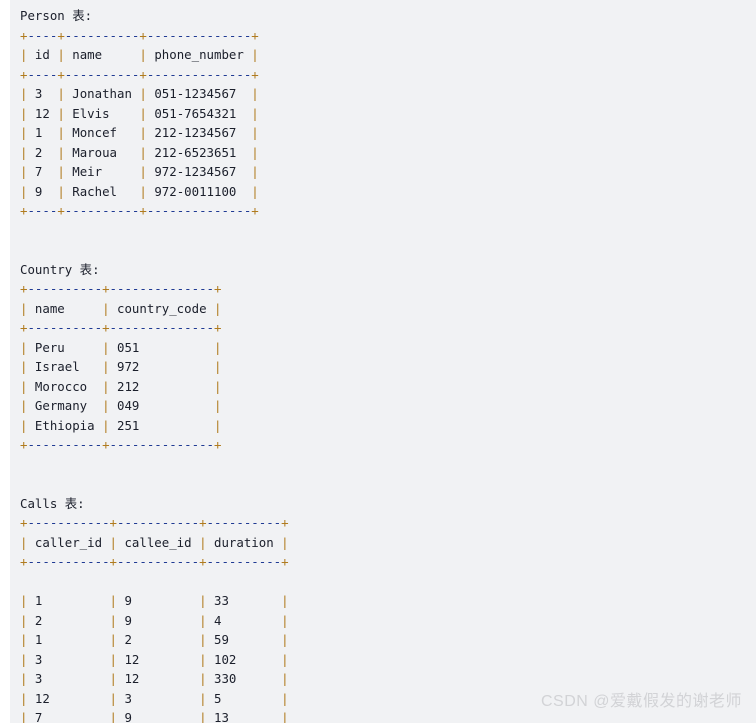  What do you see at coordinates (641, 701) in the screenshot?
I see `csdn-watermark: CSDN @爱戴假发的谢老师` at bounding box center [641, 701].